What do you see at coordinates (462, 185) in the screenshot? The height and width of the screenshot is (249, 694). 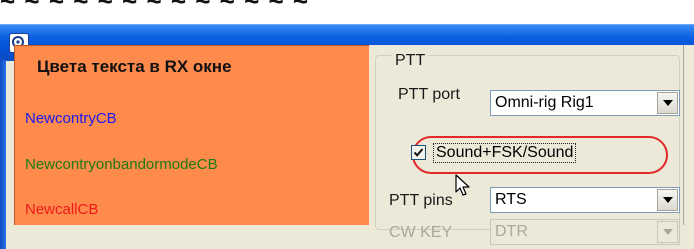 I see `mouse-cursor-icon` at bounding box center [462, 185].